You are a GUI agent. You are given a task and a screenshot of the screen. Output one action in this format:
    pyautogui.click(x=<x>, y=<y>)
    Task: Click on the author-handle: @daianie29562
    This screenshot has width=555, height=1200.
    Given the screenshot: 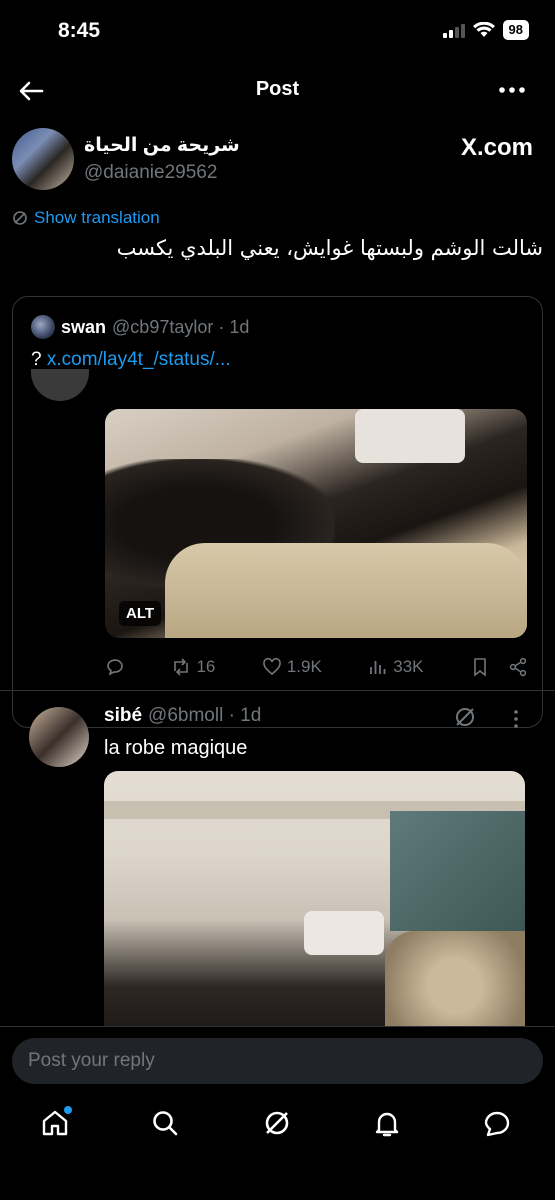 What is the action you would take?
    pyautogui.click(x=150, y=173)
    